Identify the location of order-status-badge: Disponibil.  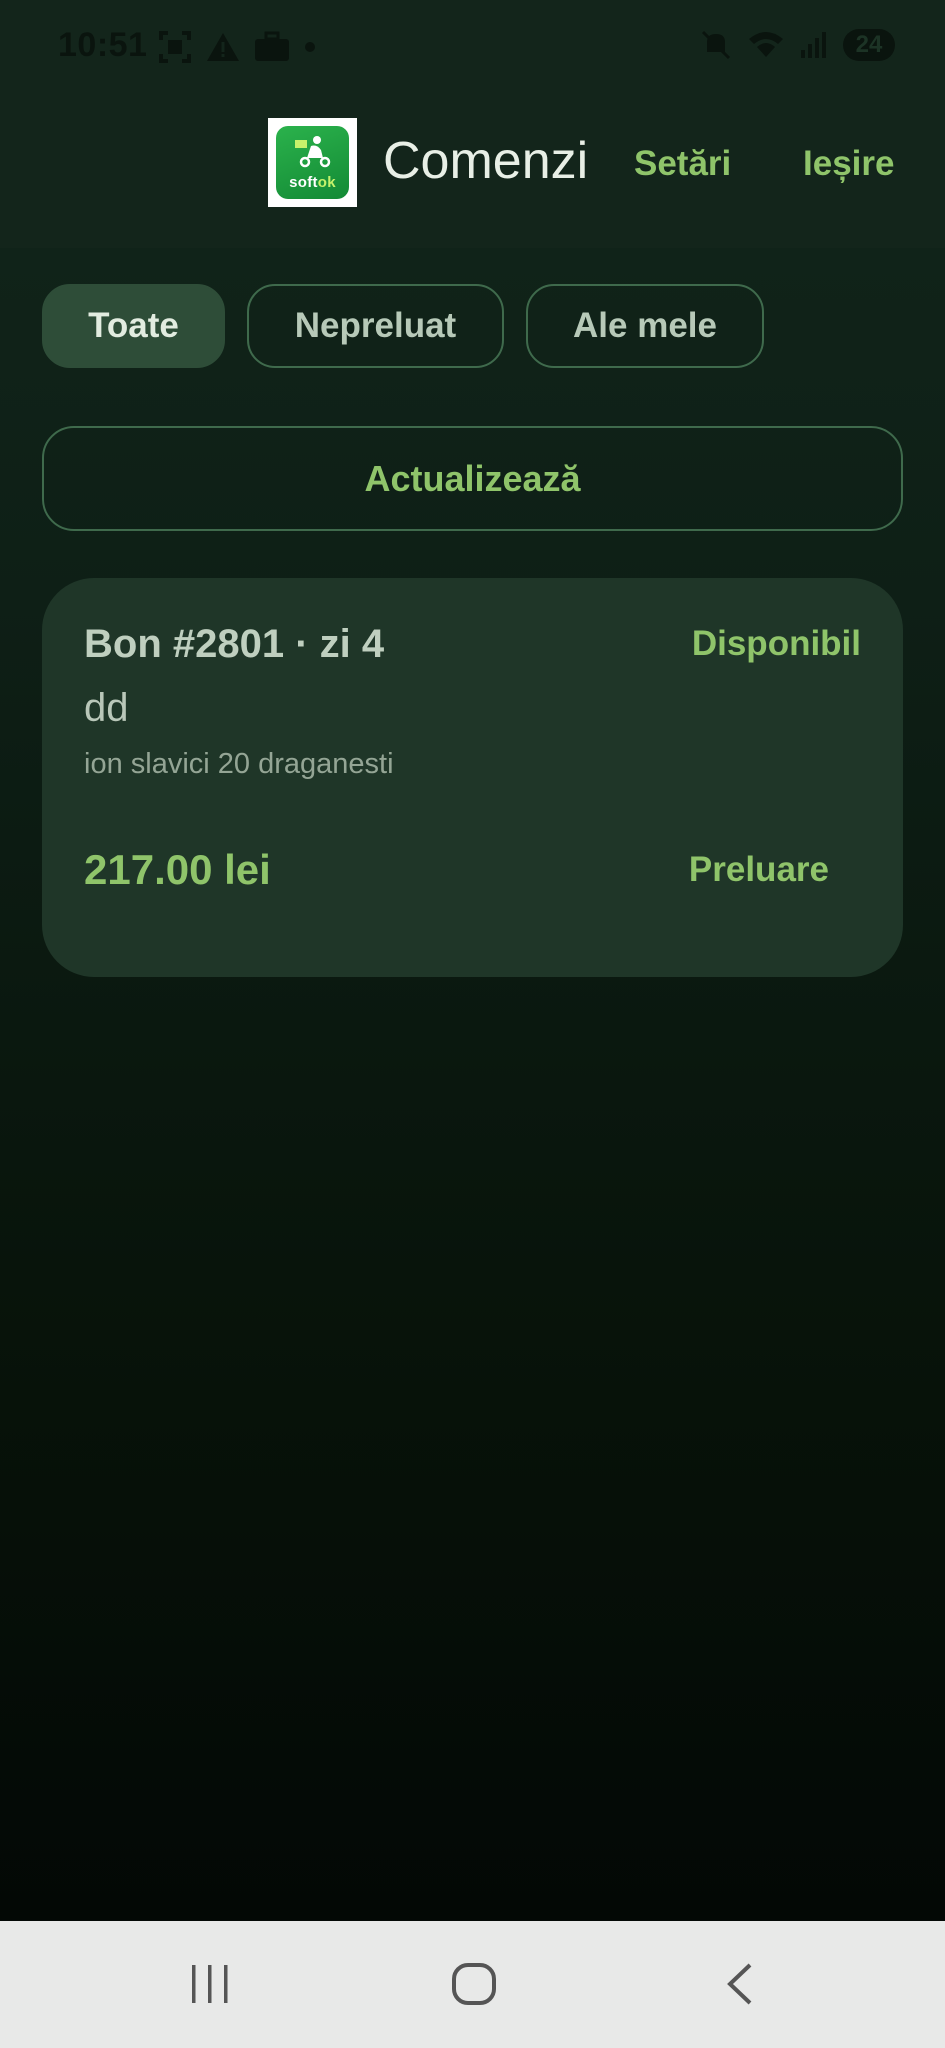
(776, 643).